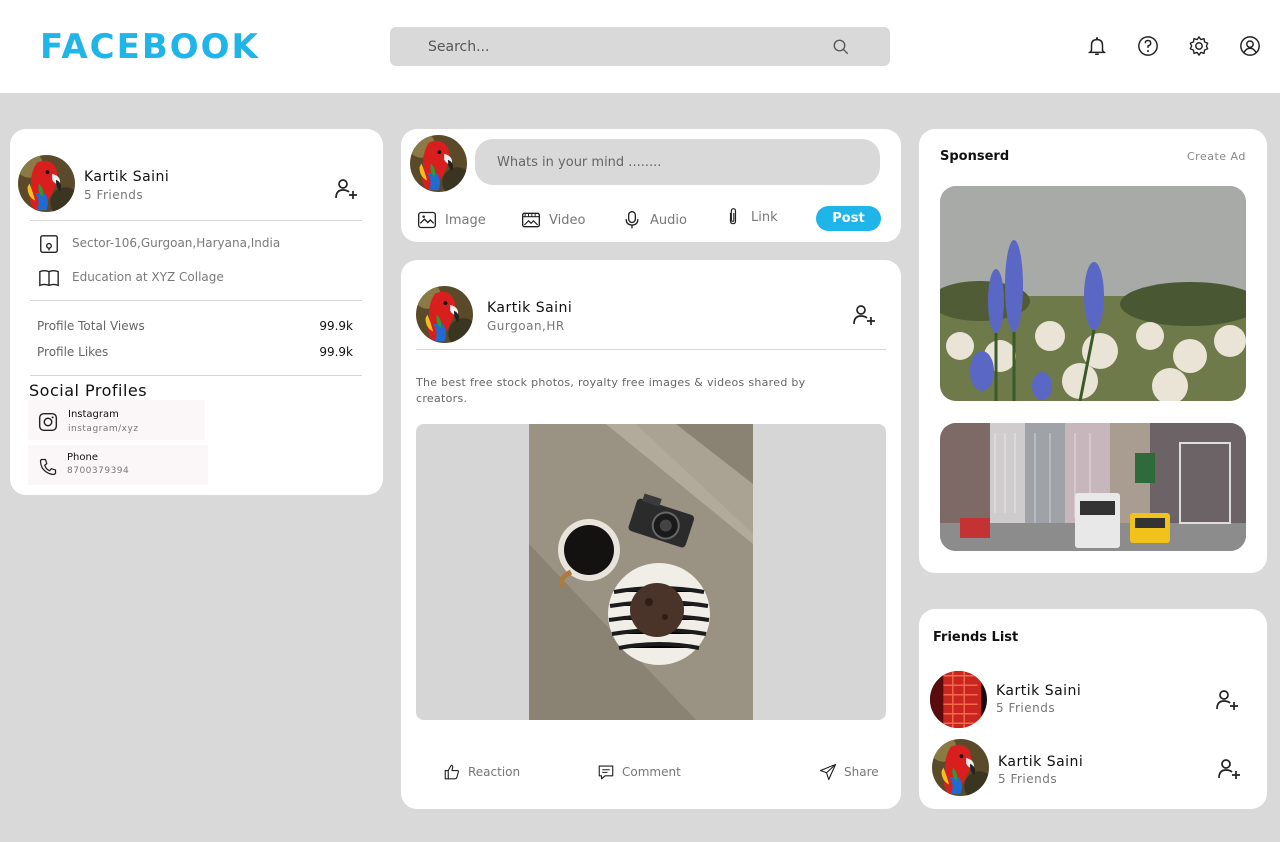  Describe the element at coordinates (48, 422) in the screenshot. I see `instagram-icon` at that location.